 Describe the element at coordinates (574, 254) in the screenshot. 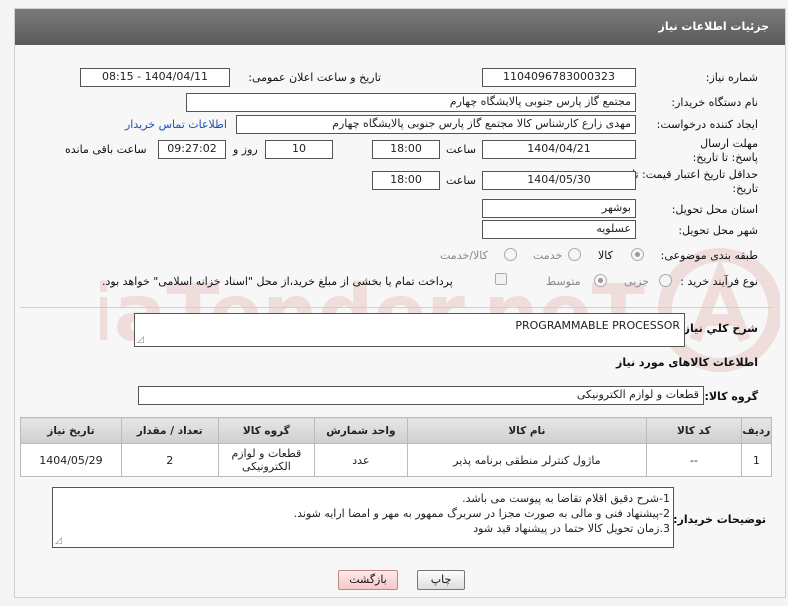

I see `category-radio-service` at that location.